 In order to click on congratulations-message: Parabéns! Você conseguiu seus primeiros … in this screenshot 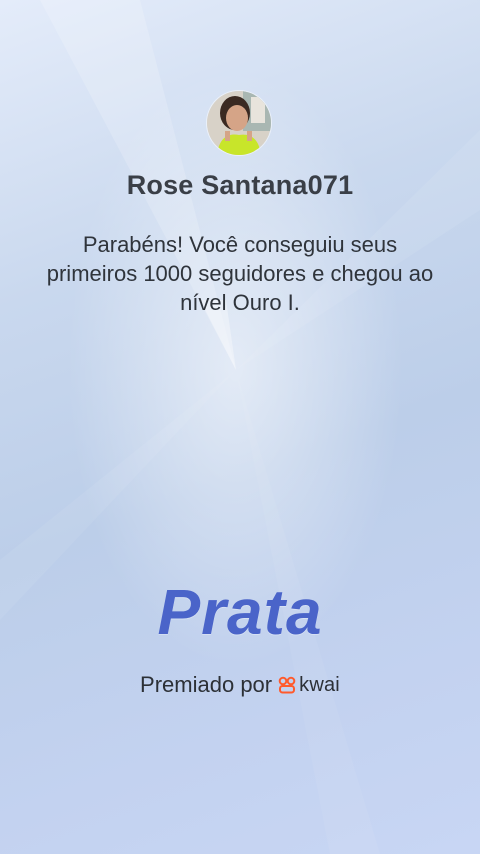, I will do `click(240, 273)`.